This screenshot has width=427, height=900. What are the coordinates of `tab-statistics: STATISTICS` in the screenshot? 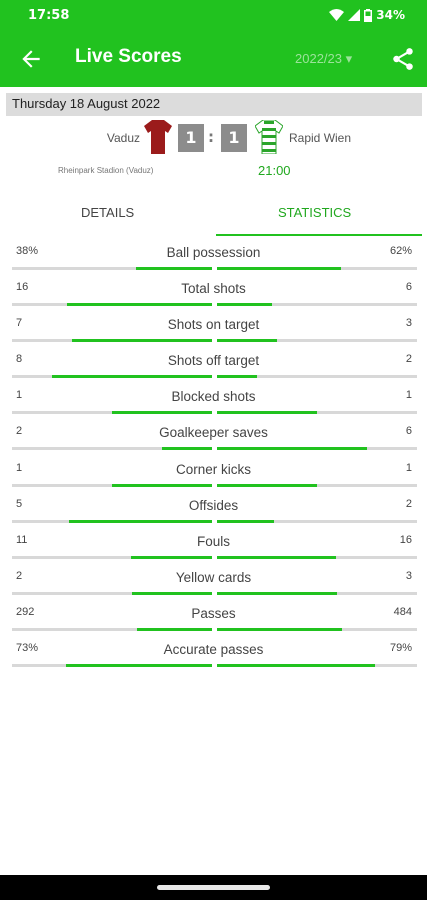 It's located at (314, 212).